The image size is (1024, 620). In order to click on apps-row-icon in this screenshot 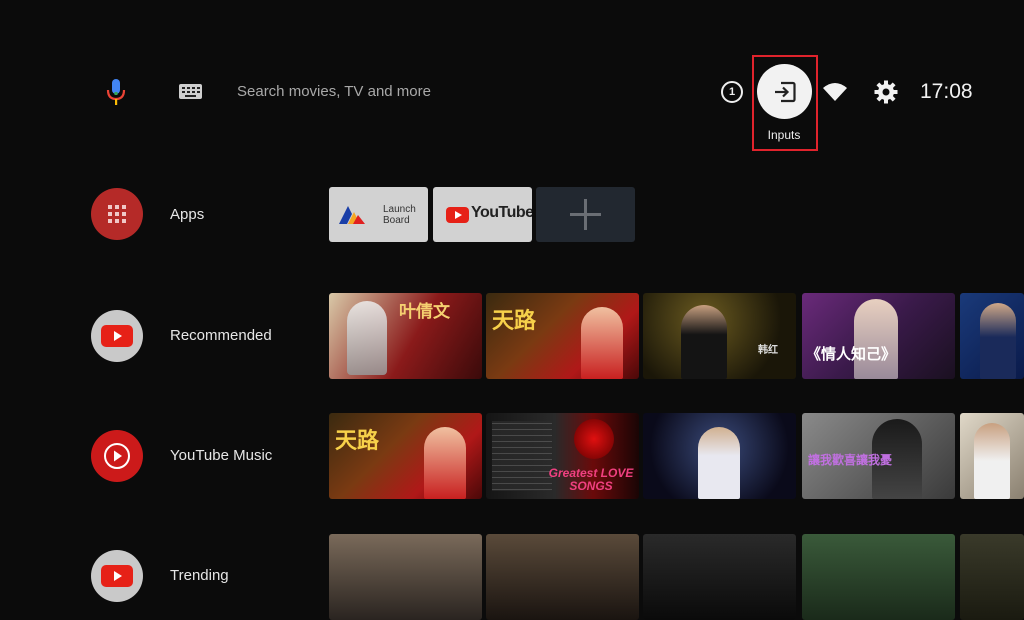, I will do `click(117, 214)`.